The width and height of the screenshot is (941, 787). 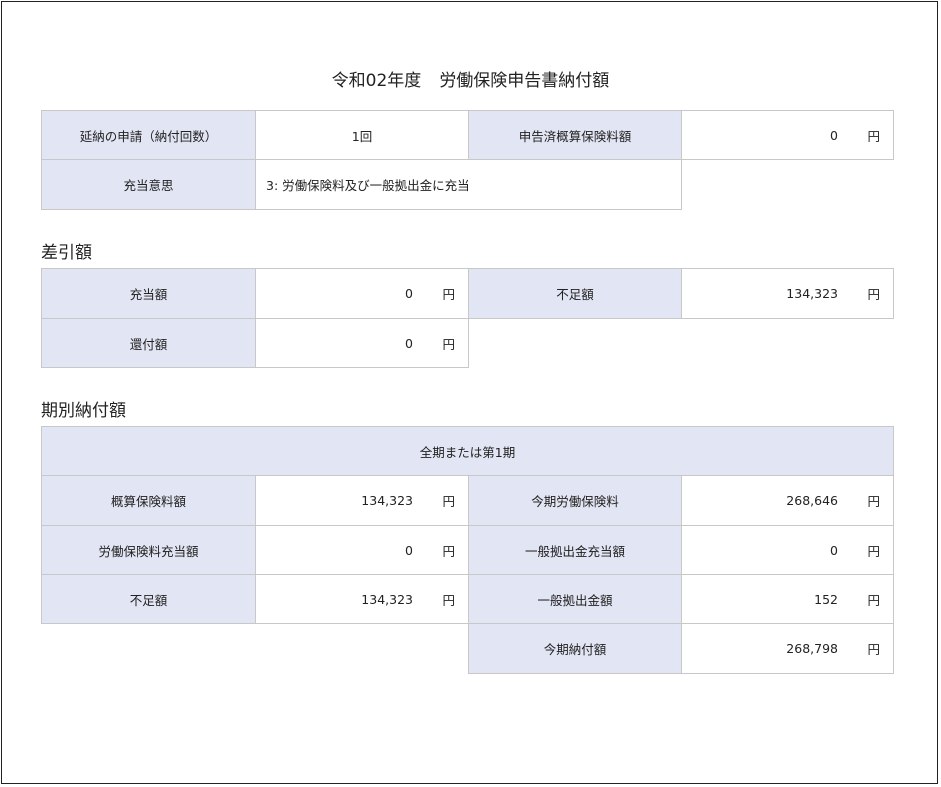 I want to click on general-contribution-value: 152, so click(x=826, y=599).